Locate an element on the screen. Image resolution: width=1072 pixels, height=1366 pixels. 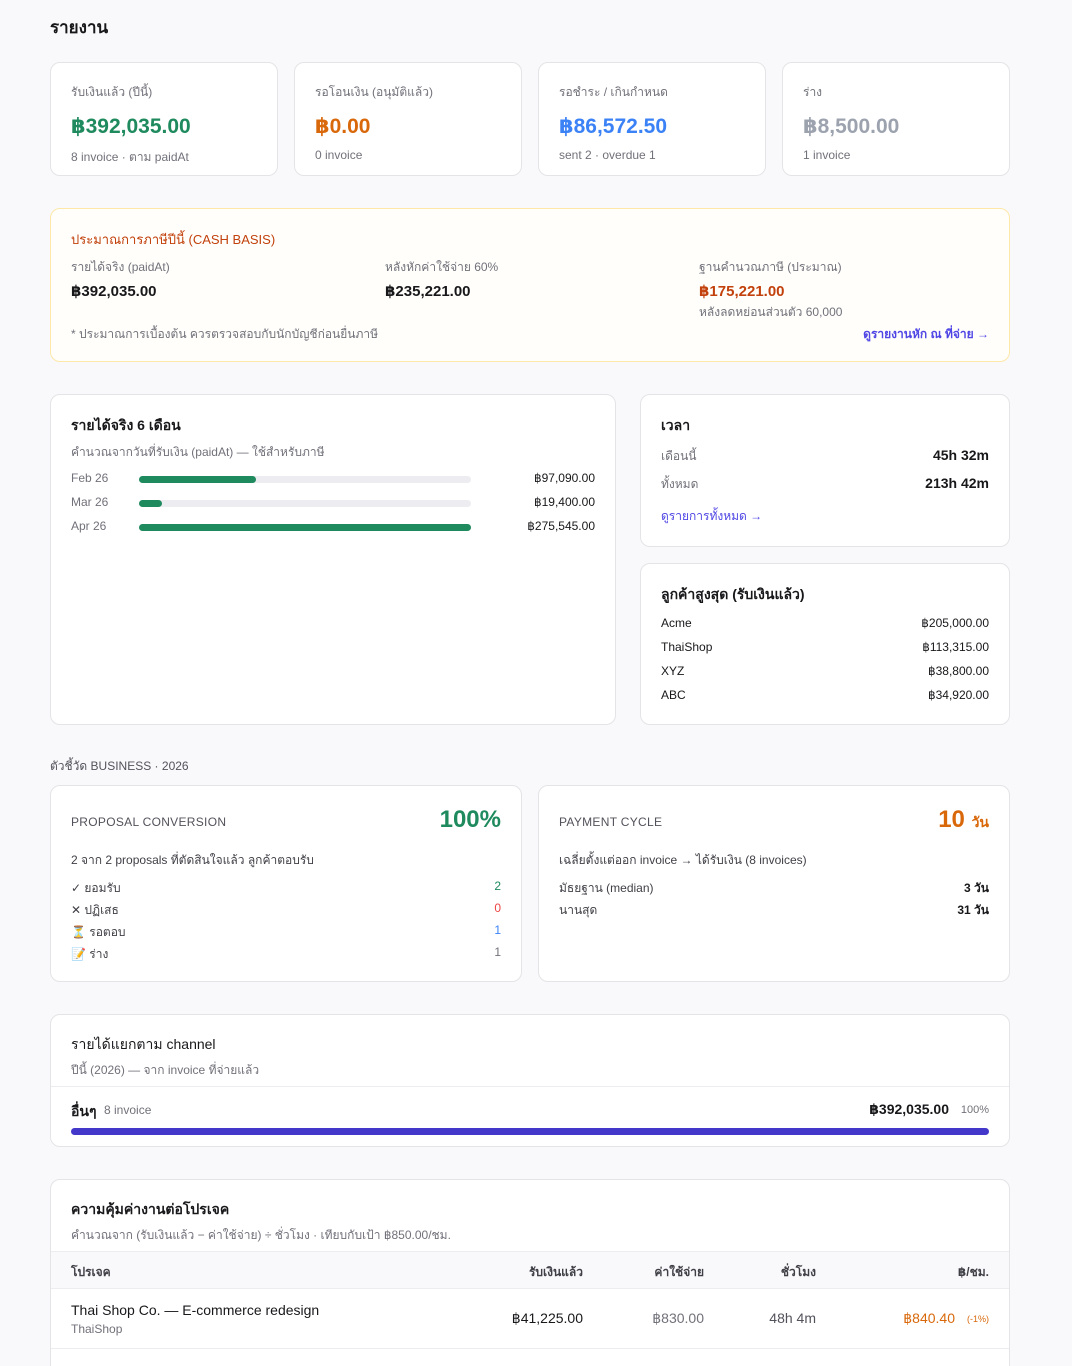
payment-max-label: นานสุด is located at coordinates (578, 910).